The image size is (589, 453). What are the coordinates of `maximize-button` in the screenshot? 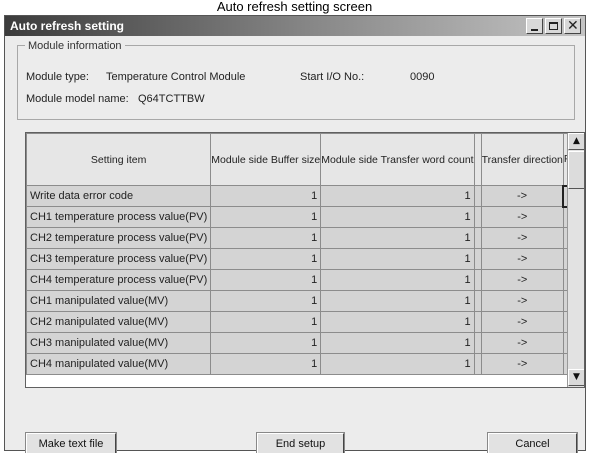 It's located at (553, 26).